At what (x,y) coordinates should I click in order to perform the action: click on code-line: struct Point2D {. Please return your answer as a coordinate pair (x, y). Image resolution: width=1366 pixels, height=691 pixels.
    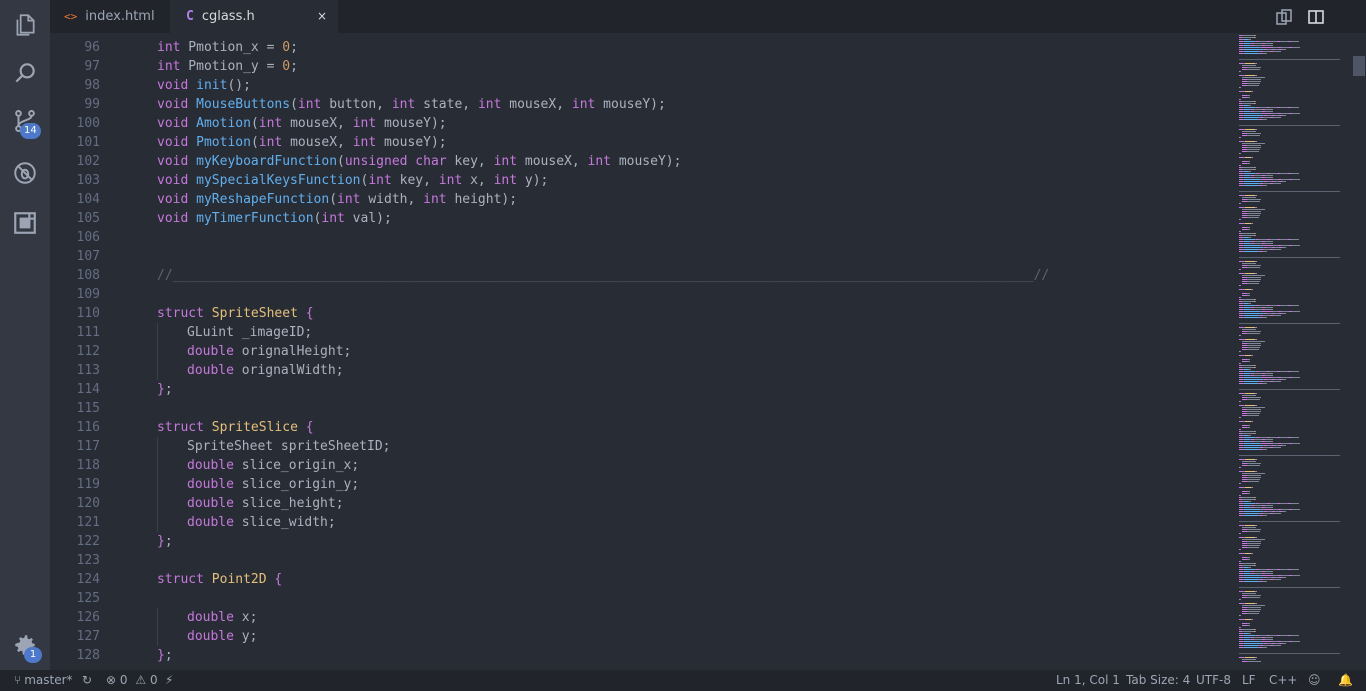
    Looking at the image, I should click on (219, 579).